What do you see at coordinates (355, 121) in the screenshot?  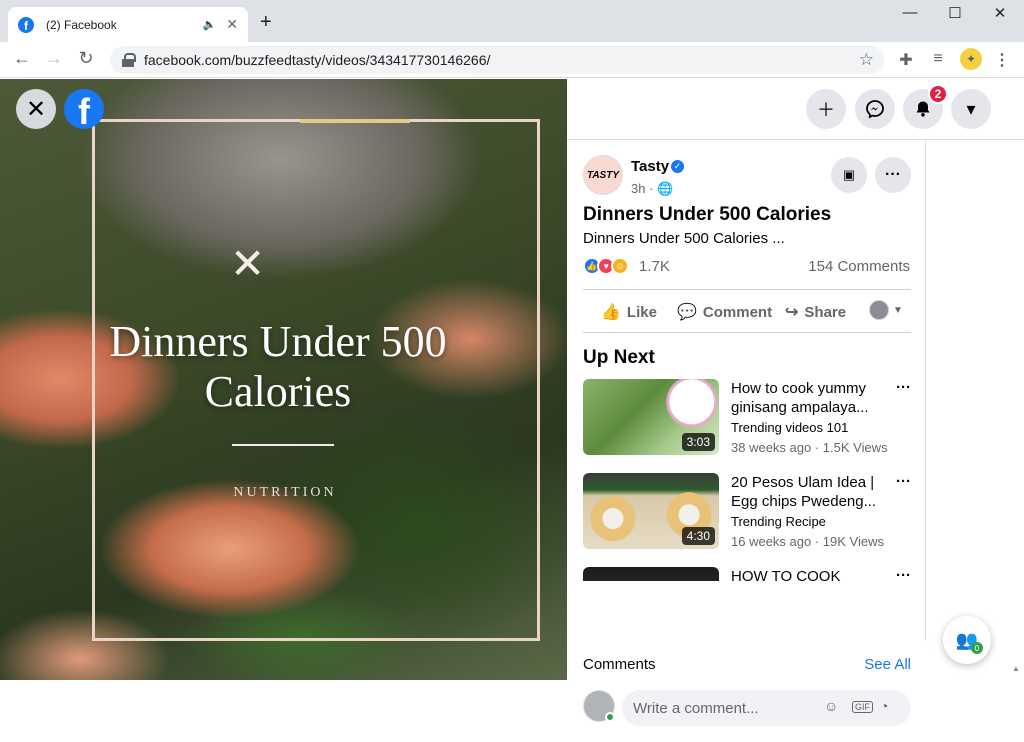 I see `video-frame-accent` at bounding box center [355, 121].